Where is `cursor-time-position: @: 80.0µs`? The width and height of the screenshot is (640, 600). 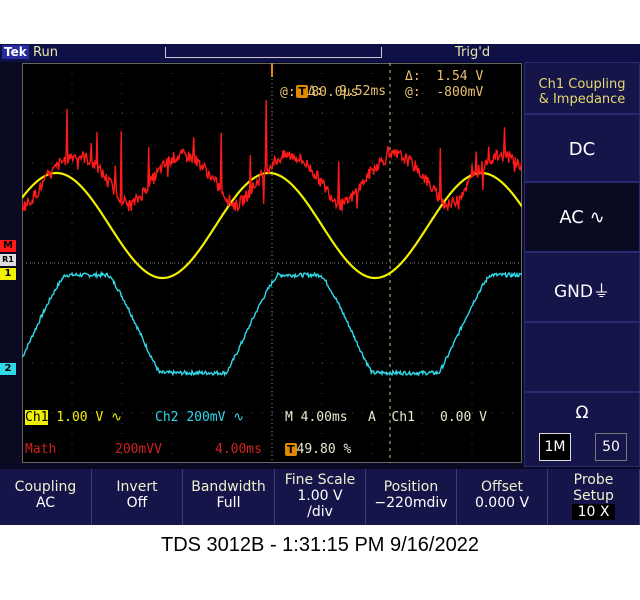 cursor-time-position: @: 80.0µs is located at coordinates (319, 92).